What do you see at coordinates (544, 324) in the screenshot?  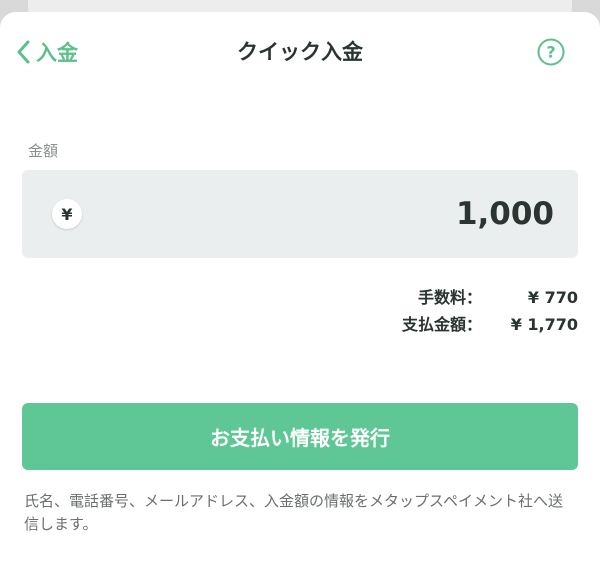 I see `total-value: ¥ 1,770` at bounding box center [544, 324].